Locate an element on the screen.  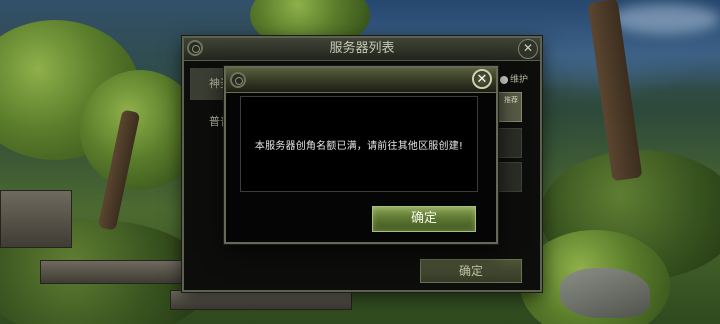
dialog-message-box: 本服务器创角名额已满，请前往其他区服创建! is located at coordinates (359, 144).